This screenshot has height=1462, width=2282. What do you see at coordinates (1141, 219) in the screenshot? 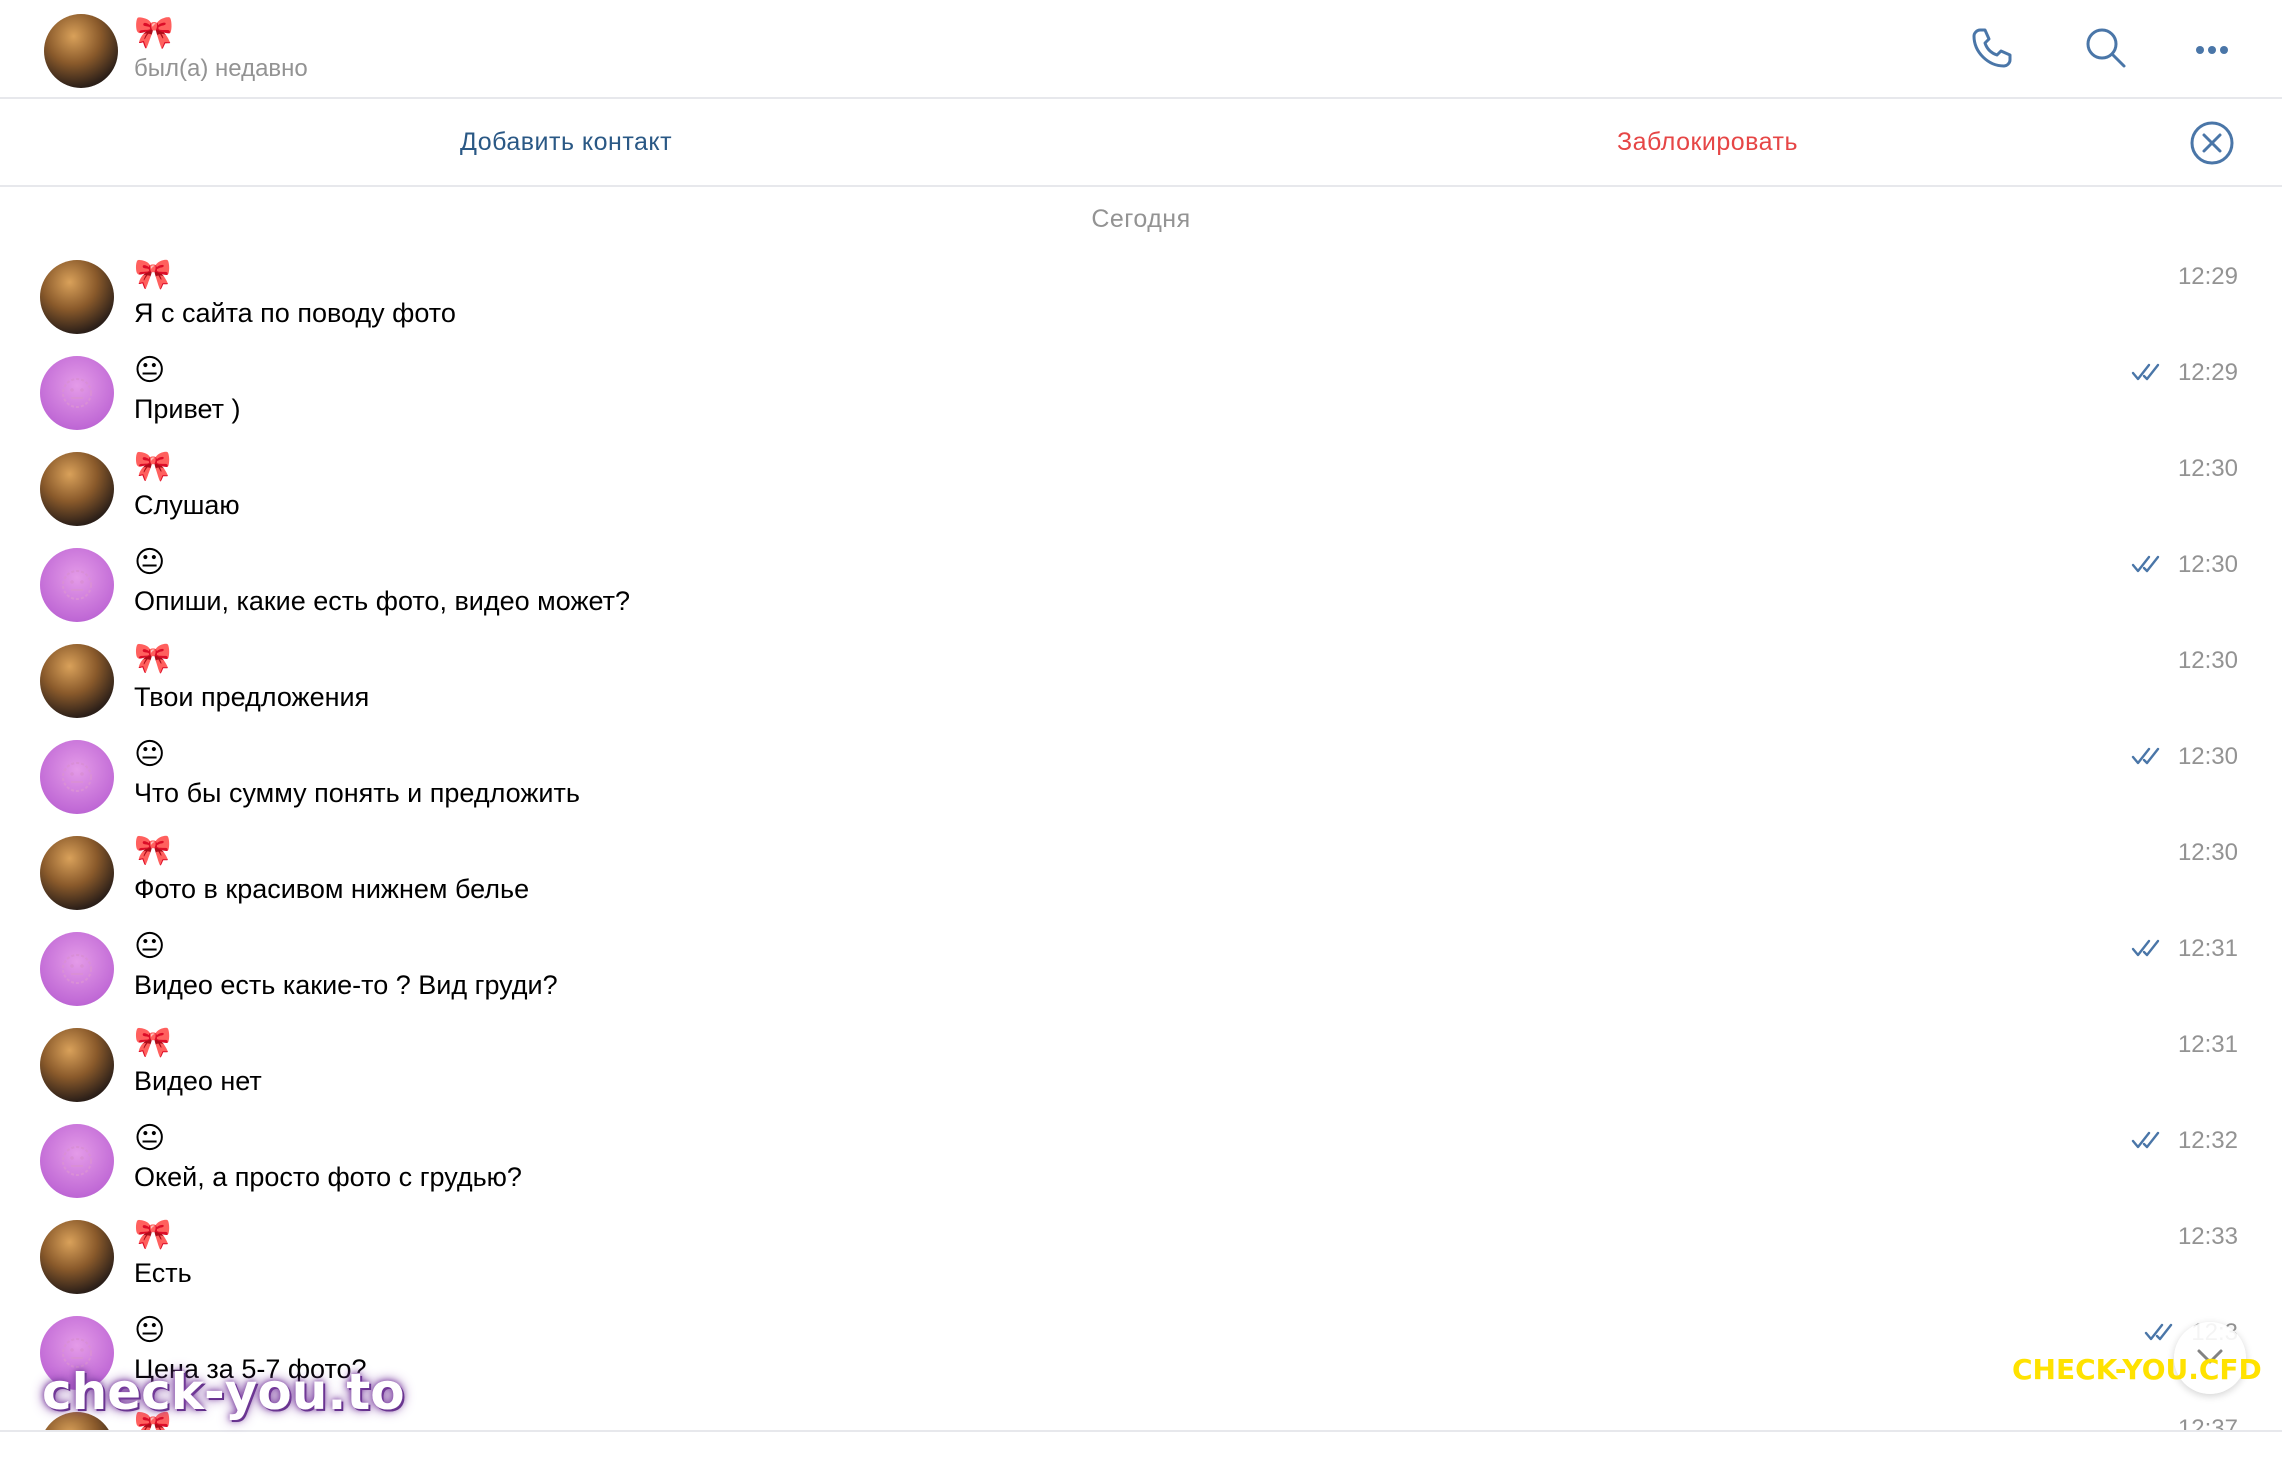
I see `date-divider: Сегодня` at bounding box center [1141, 219].